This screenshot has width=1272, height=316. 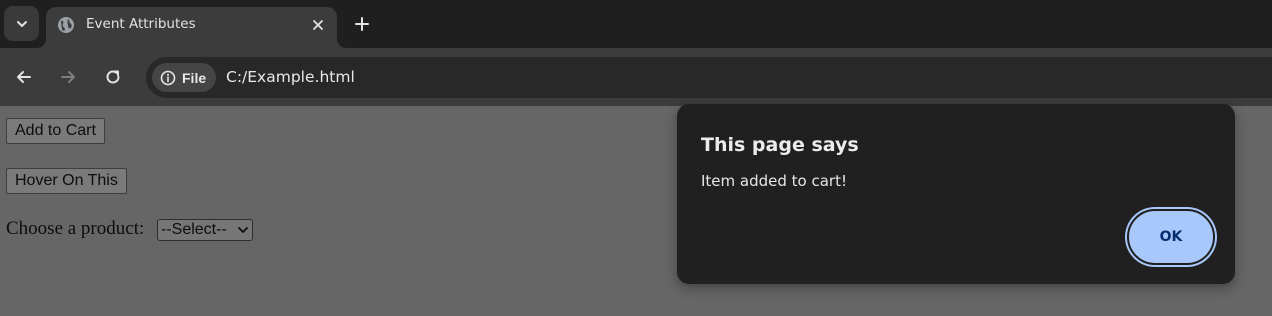 I want to click on forward-button, so click(x=68, y=77).